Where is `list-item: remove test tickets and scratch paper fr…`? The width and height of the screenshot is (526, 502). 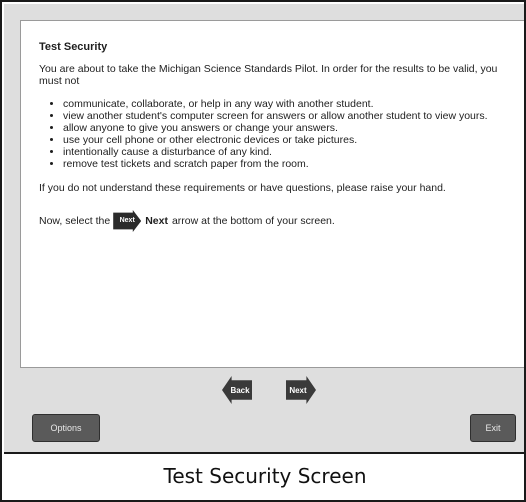
list-item: remove test tickets and scratch paper fr… is located at coordinates (288, 164).